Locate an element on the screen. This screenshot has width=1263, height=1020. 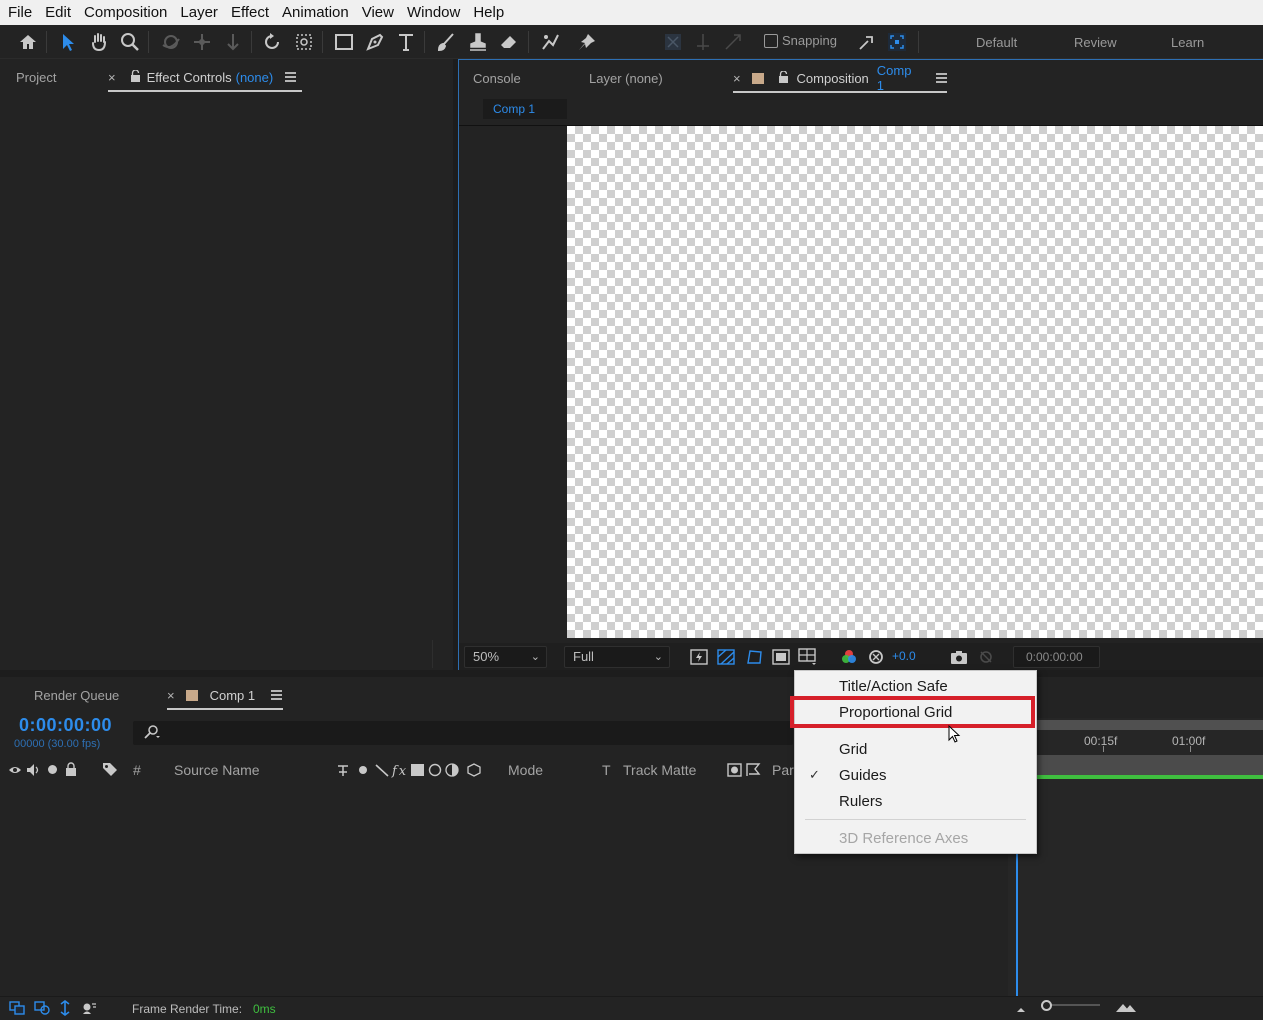
zoom-in-icon is located at coordinates (1126, 1008).